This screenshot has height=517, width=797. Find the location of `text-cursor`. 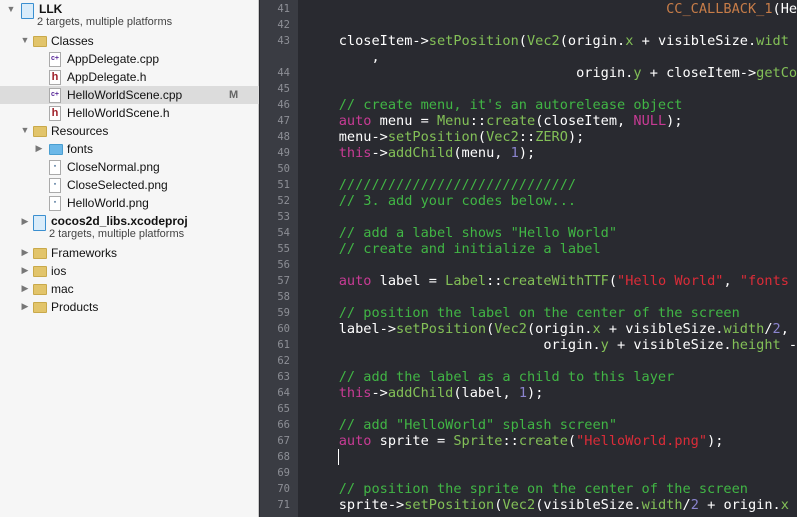

text-cursor is located at coordinates (338, 457).